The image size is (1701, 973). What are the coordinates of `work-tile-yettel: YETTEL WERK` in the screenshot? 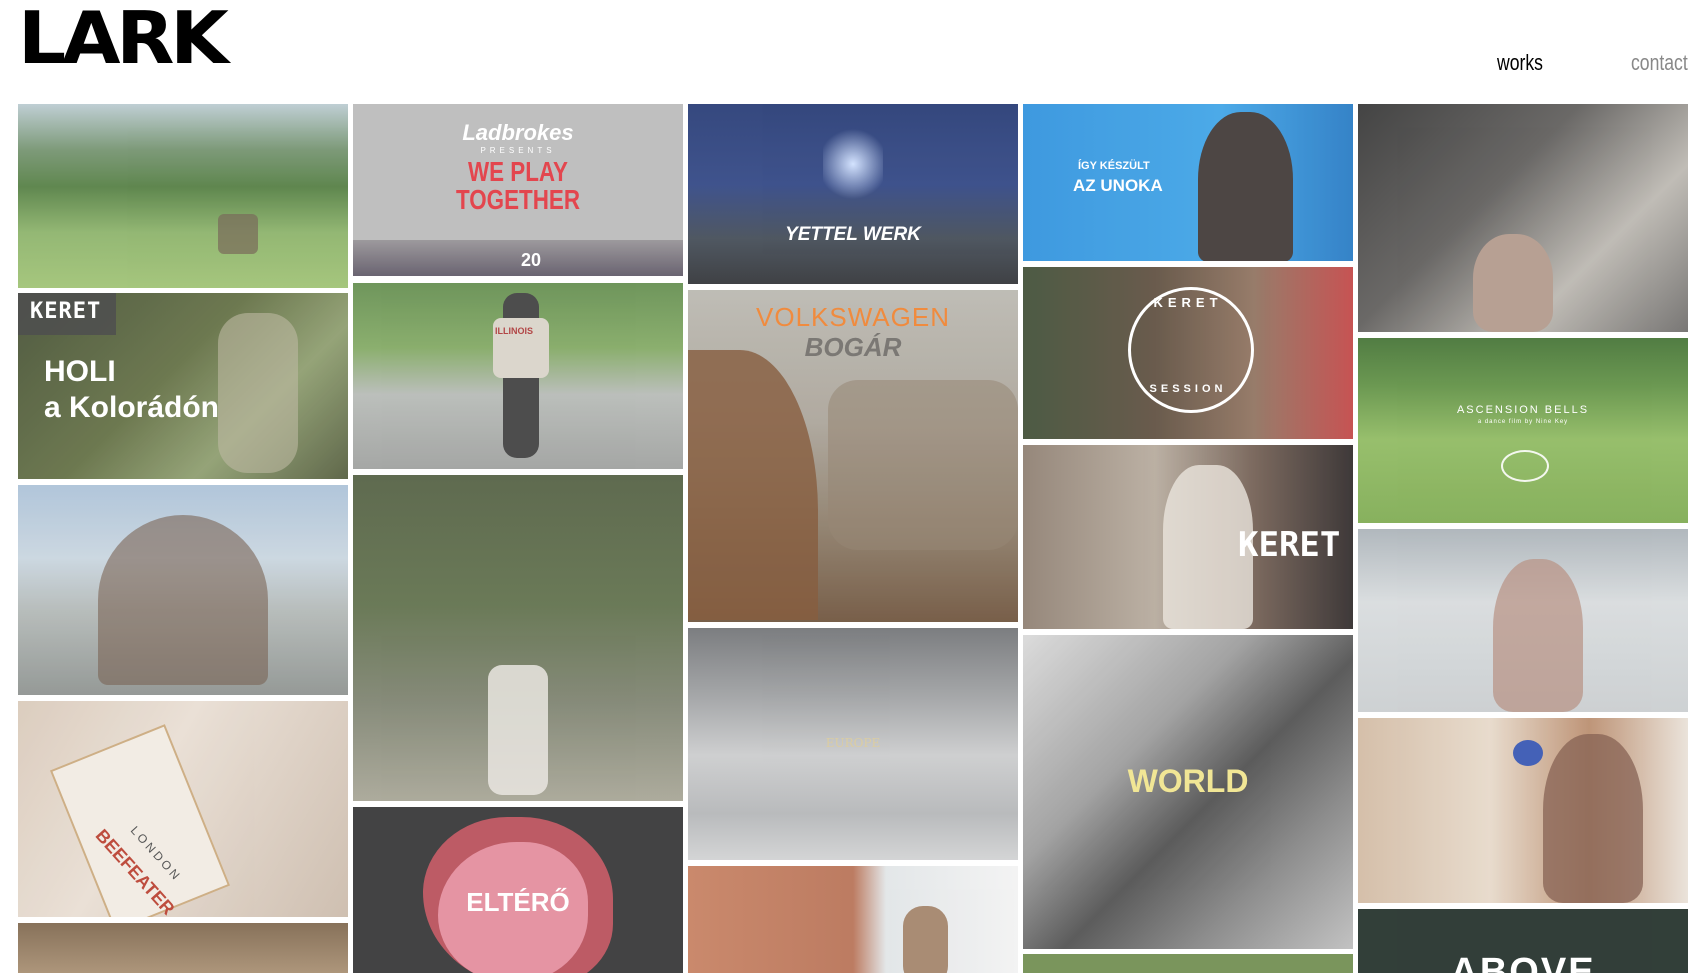 It's located at (853, 194).